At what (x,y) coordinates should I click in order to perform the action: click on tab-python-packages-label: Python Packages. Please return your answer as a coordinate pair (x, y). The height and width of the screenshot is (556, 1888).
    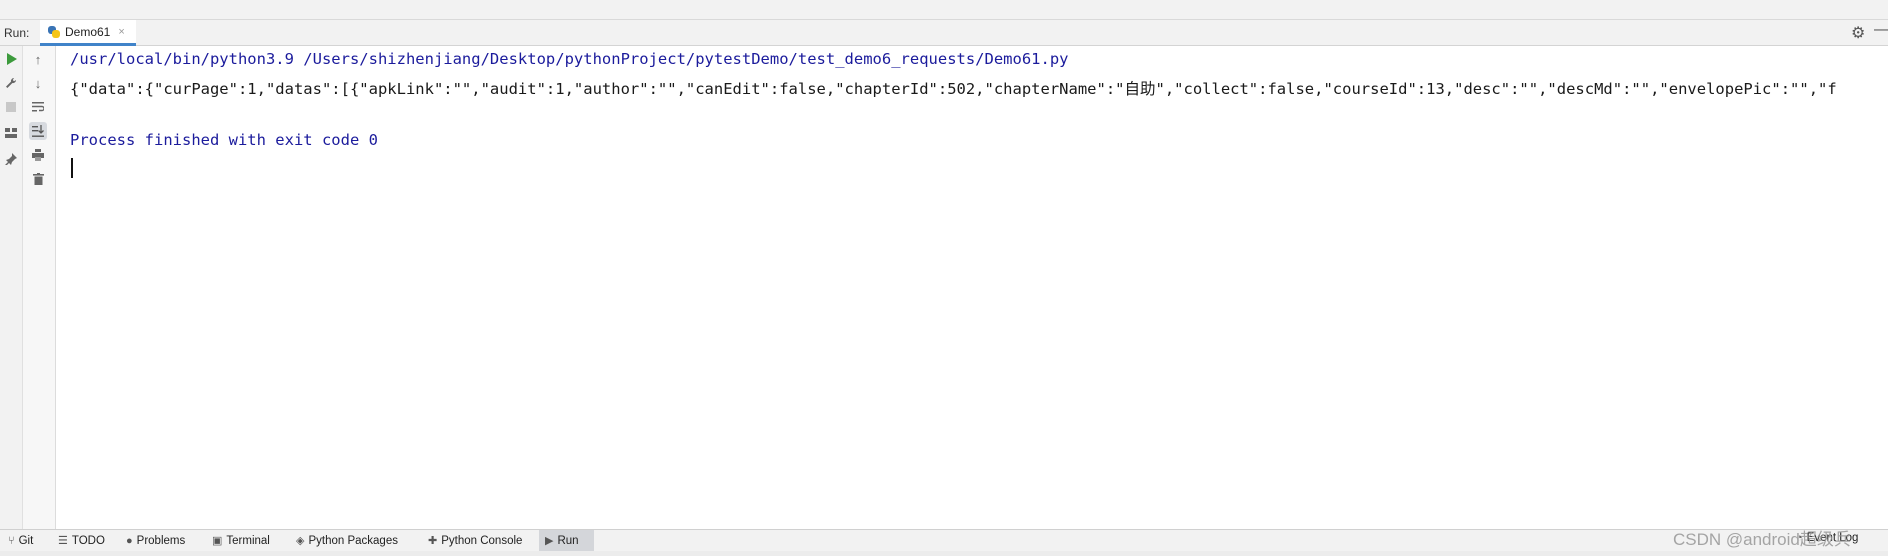
    Looking at the image, I should click on (353, 540).